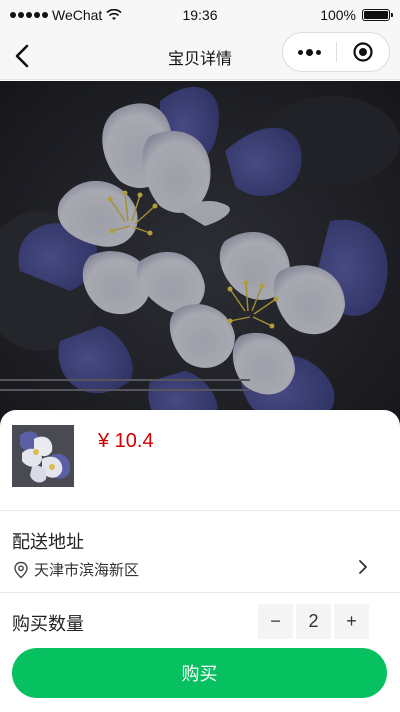 Image resolution: width=400 pixels, height=712 pixels. What do you see at coordinates (200, 16) in the screenshot?
I see `status-bar: WeChat 19:36 100%` at bounding box center [200, 16].